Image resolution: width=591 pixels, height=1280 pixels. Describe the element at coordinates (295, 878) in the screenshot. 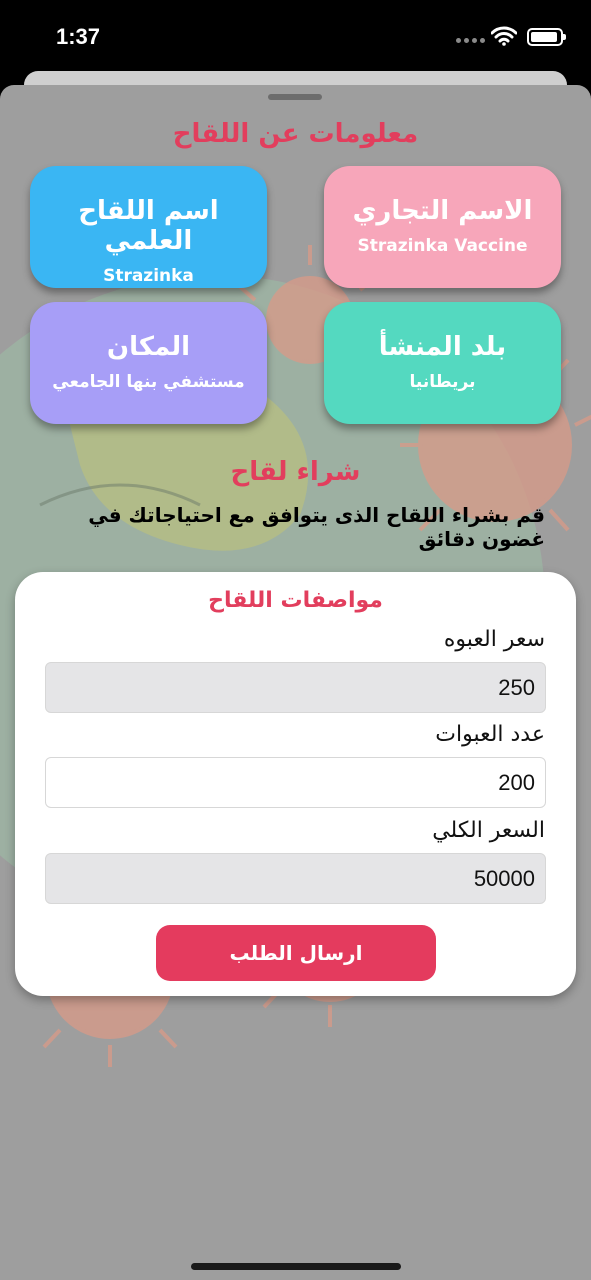

I see `total-field` at that location.